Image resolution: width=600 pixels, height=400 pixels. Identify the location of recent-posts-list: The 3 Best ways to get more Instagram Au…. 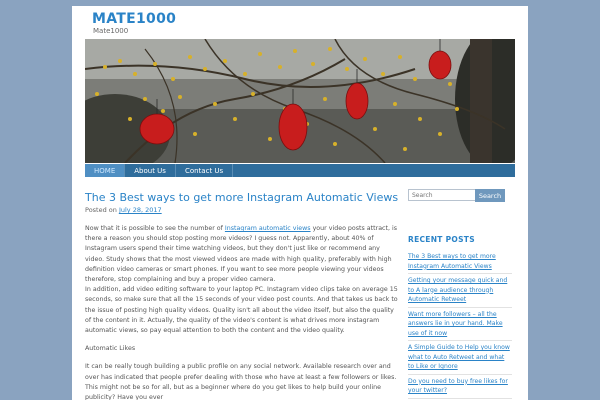
(460, 324).